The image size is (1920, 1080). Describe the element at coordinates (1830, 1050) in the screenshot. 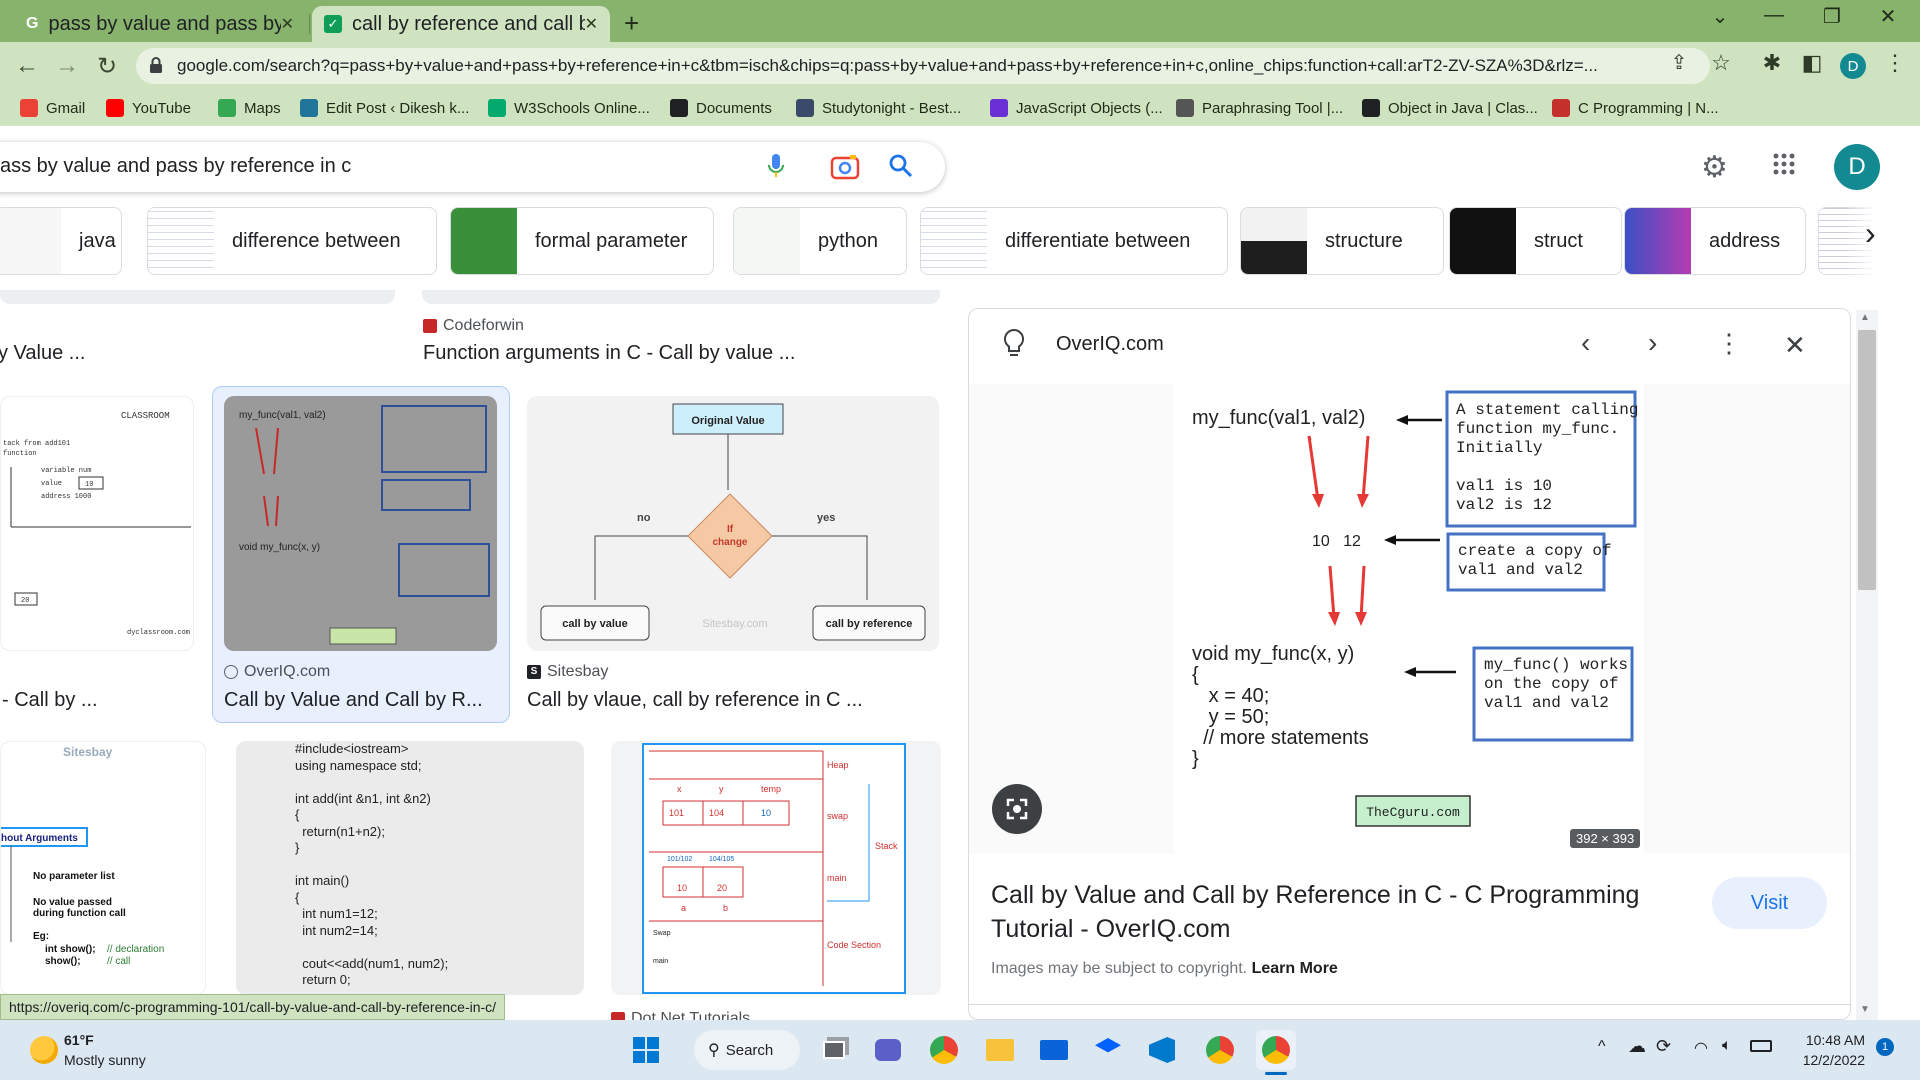

I see `clock: 10:48 AM 12/2/2022` at that location.